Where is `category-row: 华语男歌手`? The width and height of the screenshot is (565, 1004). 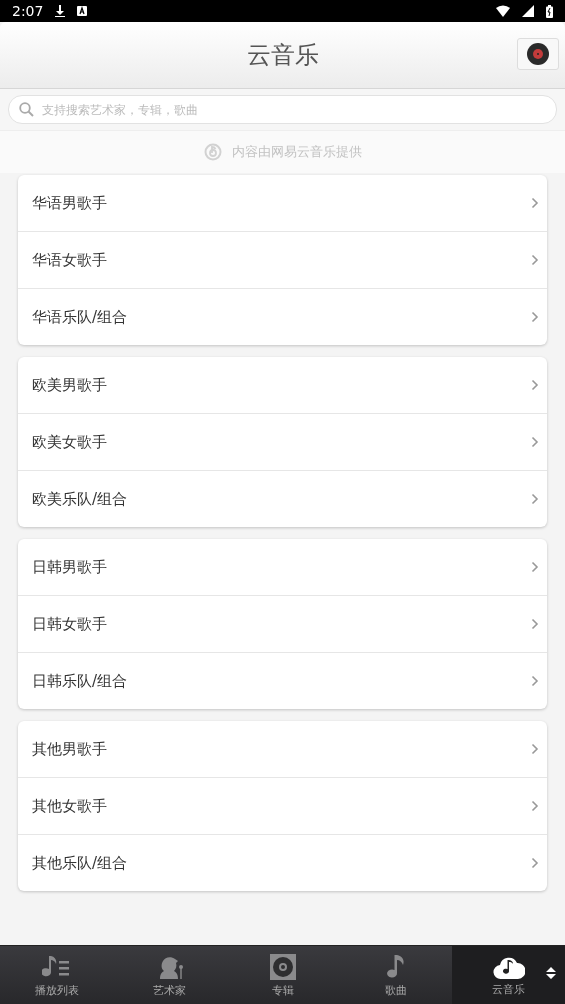 category-row: 华语男歌手 is located at coordinates (282, 203).